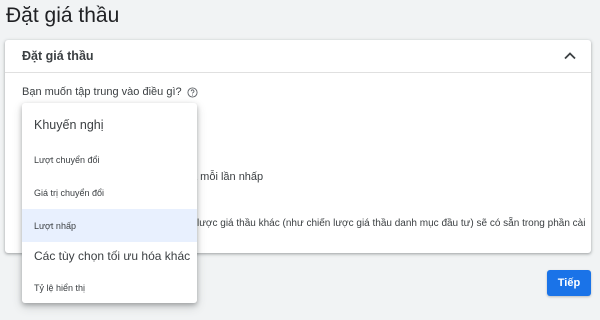 The height and width of the screenshot is (320, 600). Describe the element at coordinates (102, 92) in the screenshot. I see `focus-question-label: Bạn muốn tập trung vào điều gì?` at that location.